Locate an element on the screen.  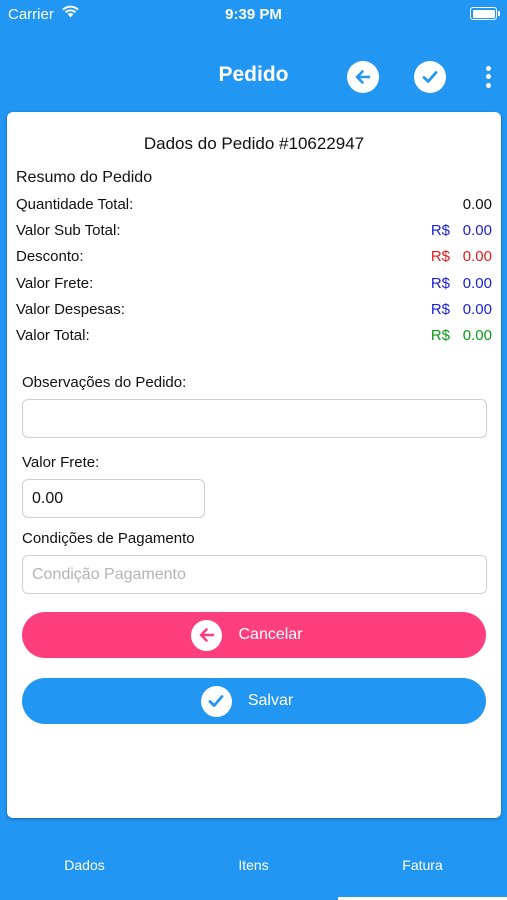
tab-bar: Dados Itens Fatura is located at coordinates (253, 862).